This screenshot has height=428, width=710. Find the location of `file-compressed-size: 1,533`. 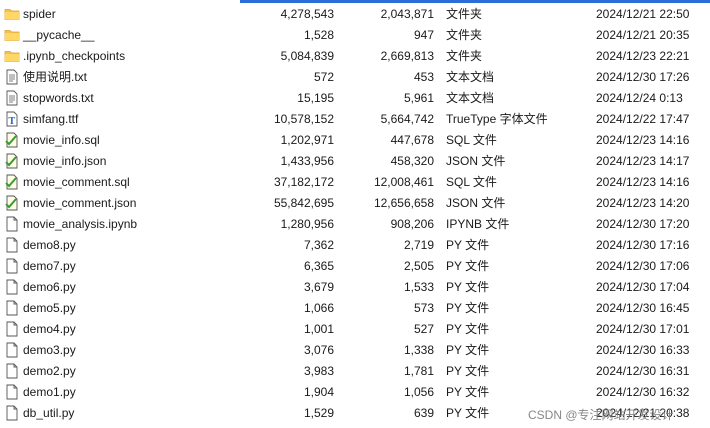

file-compressed-size: 1,533 is located at coordinates (418, 287).